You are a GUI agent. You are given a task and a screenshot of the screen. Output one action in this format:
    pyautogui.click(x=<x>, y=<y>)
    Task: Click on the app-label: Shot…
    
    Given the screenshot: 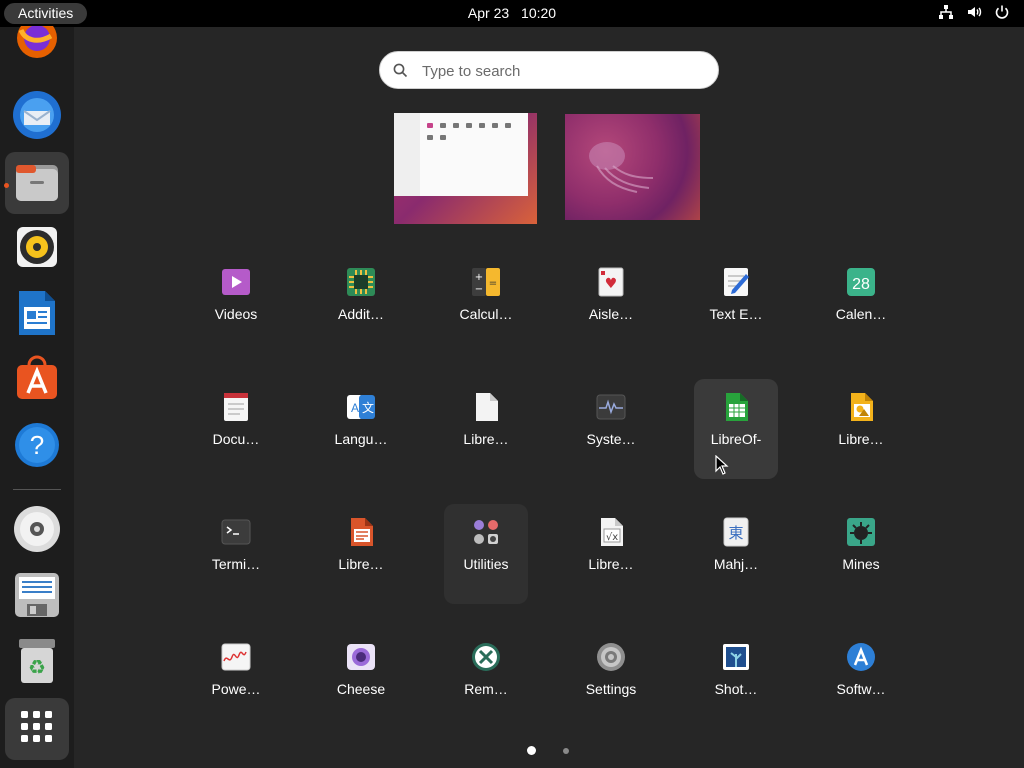 What is the action you would take?
    pyautogui.click(x=736, y=689)
    